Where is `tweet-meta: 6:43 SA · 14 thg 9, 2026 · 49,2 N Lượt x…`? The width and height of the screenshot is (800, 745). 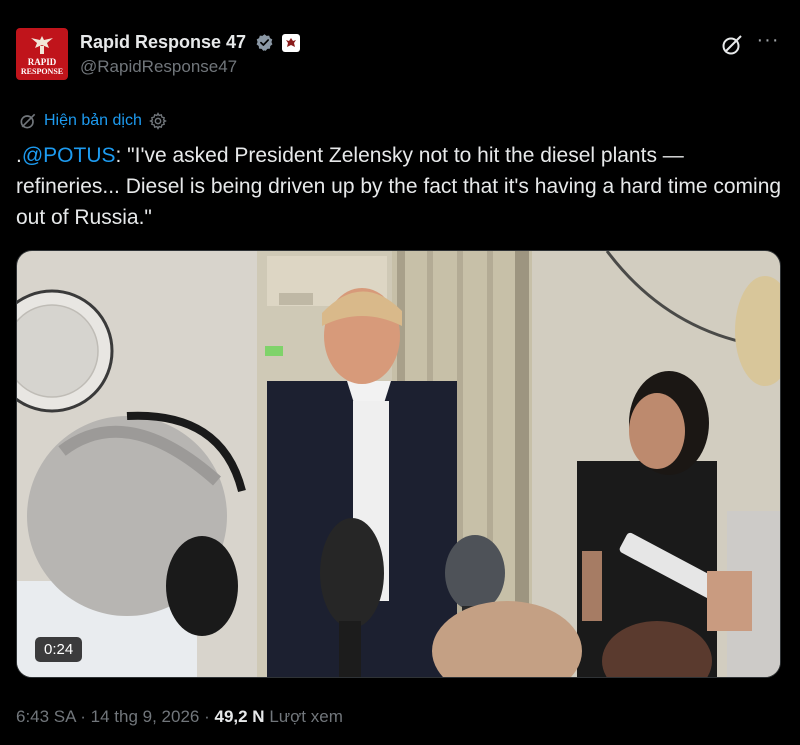 tweet-meta: 6:43 SA · 14 thg 9, 2026 · 49,2 N Lượt x… is located at coordinates (179, 717).